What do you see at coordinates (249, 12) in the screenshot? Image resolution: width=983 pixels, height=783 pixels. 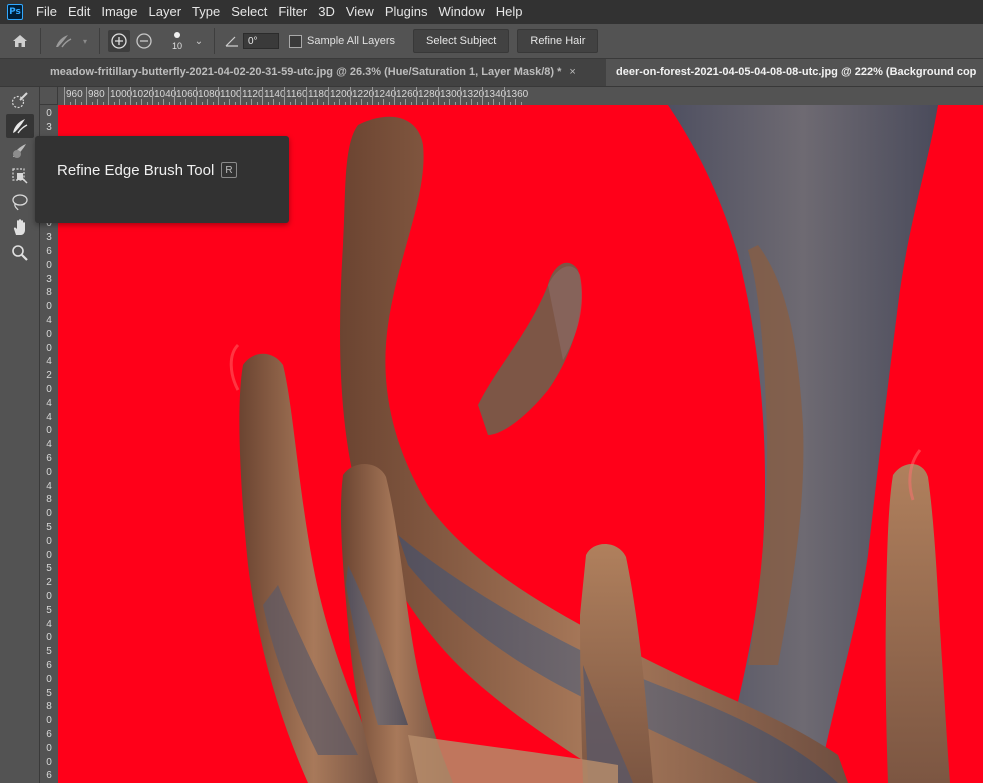 I see `menu-select: Select` at bounding box center [249, 12].